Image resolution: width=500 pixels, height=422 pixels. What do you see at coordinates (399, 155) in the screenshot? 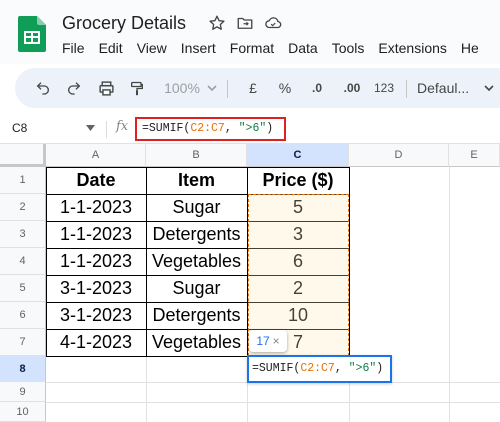
I see `column-header-d: D` at bounding box center [399, 155].